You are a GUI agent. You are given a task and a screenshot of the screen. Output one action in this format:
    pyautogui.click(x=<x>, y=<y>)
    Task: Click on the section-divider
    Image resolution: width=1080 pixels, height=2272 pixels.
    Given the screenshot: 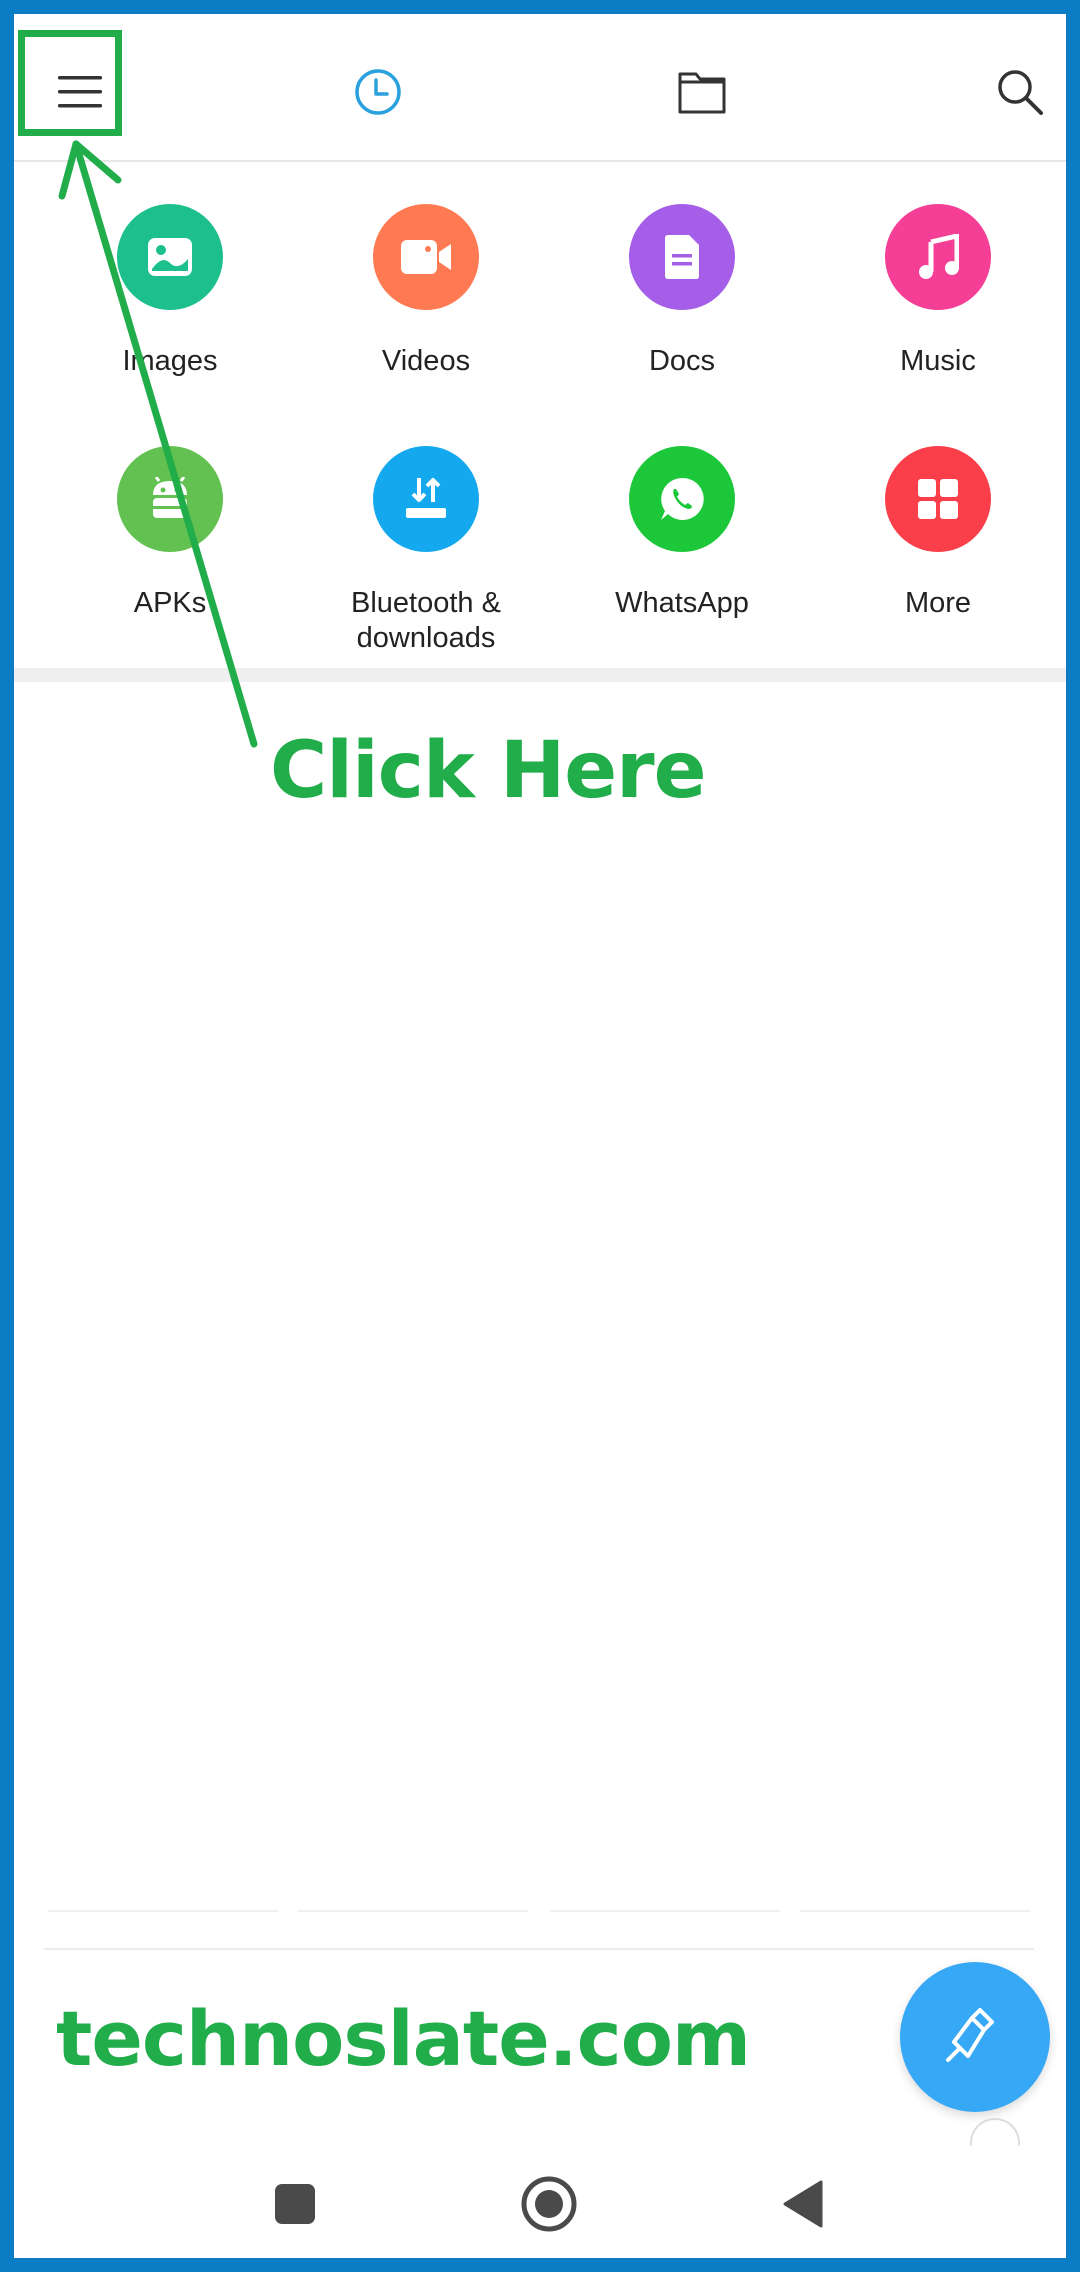 What is the action you would take?
    pyautogui.click(x=540, y=675)
    